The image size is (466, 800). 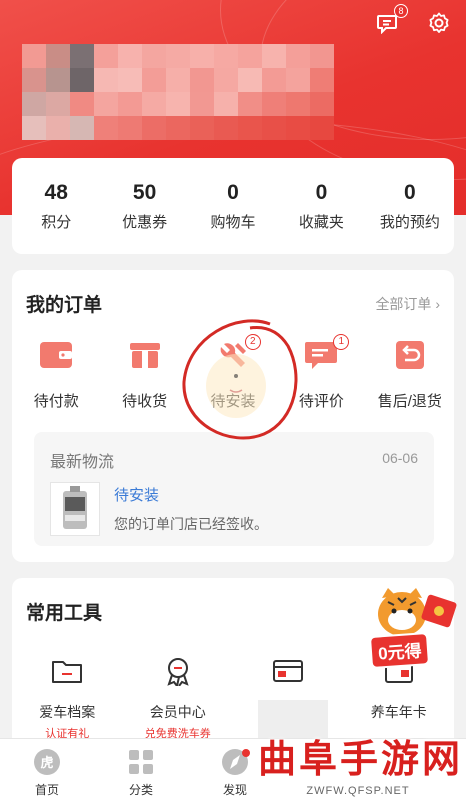 What do you see at coordinates (46, 790) in the screenshot?
I see `nav-label: 首页` at bounding box center [46, 790].